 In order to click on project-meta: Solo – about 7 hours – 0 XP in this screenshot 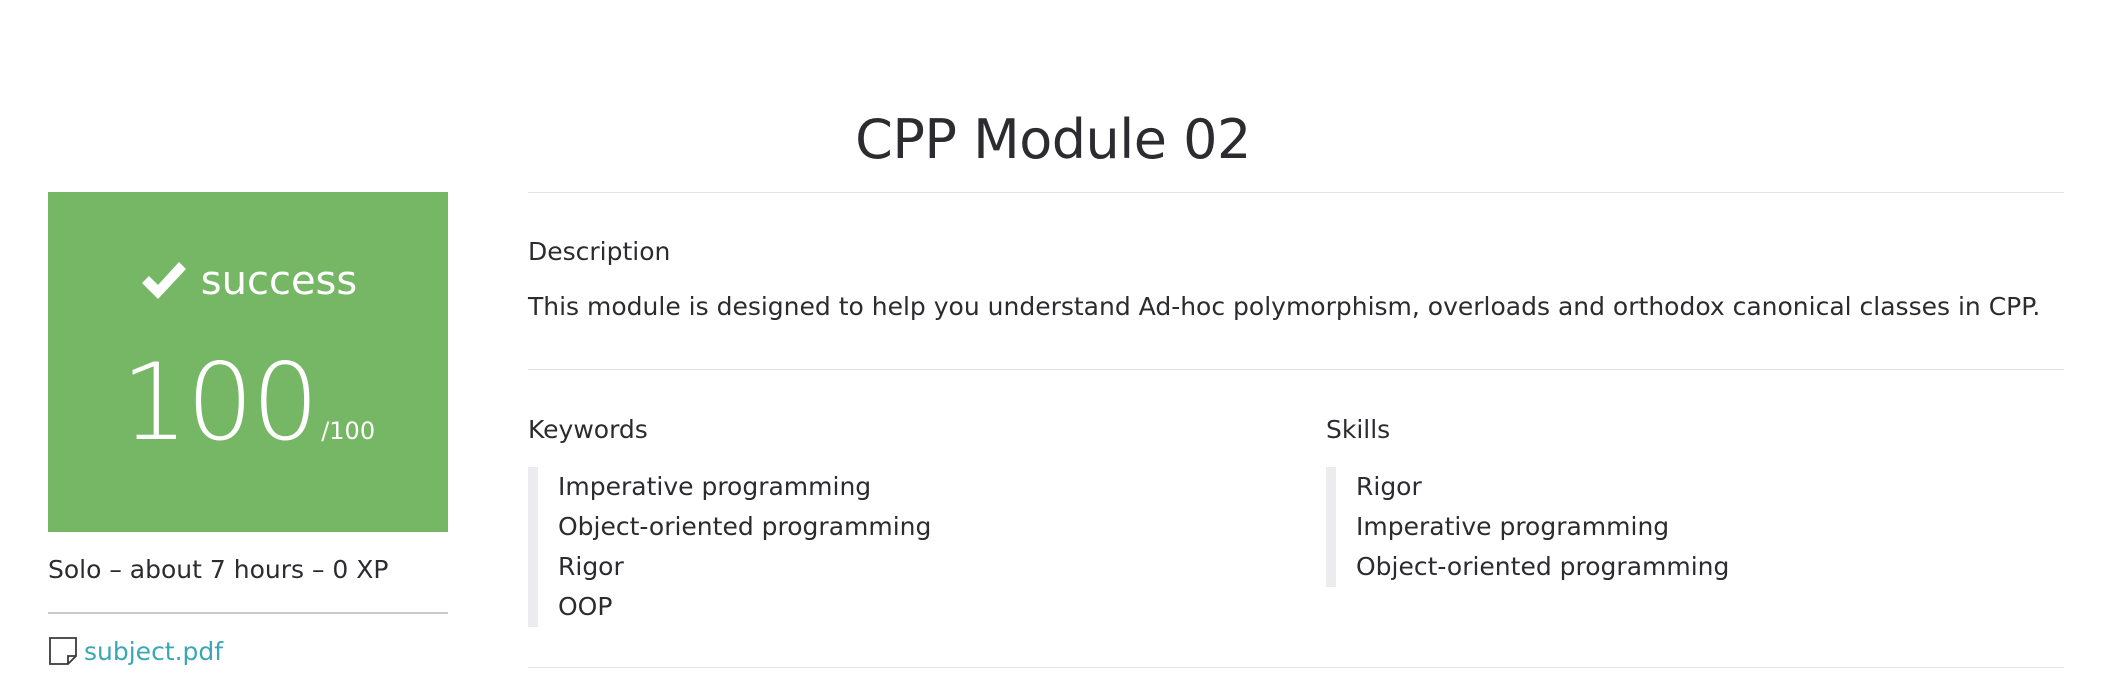, I will do `click(218, 569)`.